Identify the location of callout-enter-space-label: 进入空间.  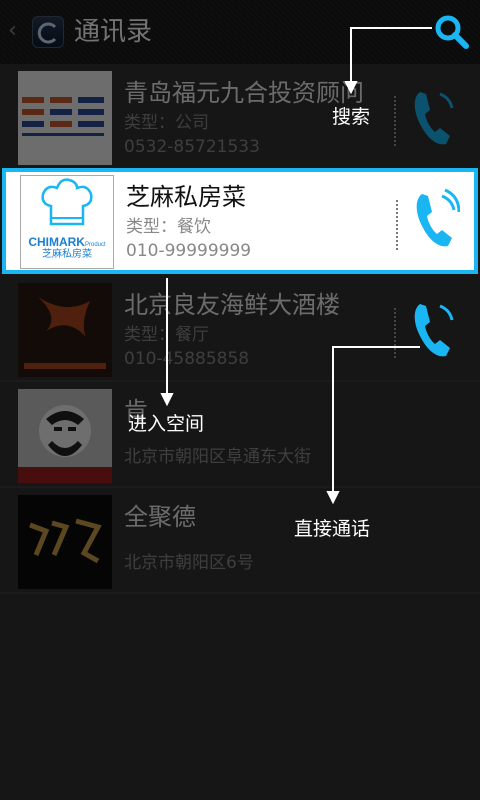
(166, 424).